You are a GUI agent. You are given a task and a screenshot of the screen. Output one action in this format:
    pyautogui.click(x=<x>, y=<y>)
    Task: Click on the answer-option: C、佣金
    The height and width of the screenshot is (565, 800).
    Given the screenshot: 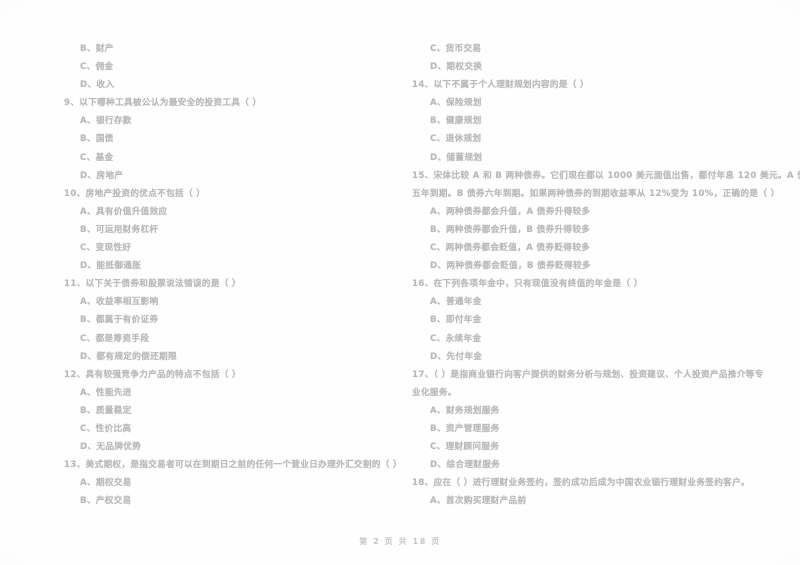 What is the action you would take?
    pyautogui.click(x=97, y=67)
    